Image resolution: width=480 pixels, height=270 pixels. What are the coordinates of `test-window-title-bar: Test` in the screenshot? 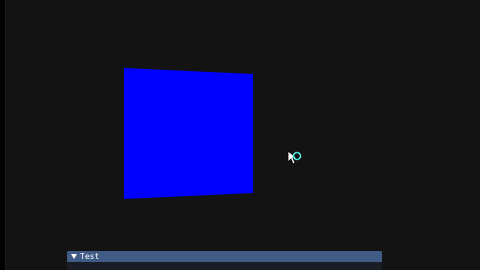 It's located at (224, 256).